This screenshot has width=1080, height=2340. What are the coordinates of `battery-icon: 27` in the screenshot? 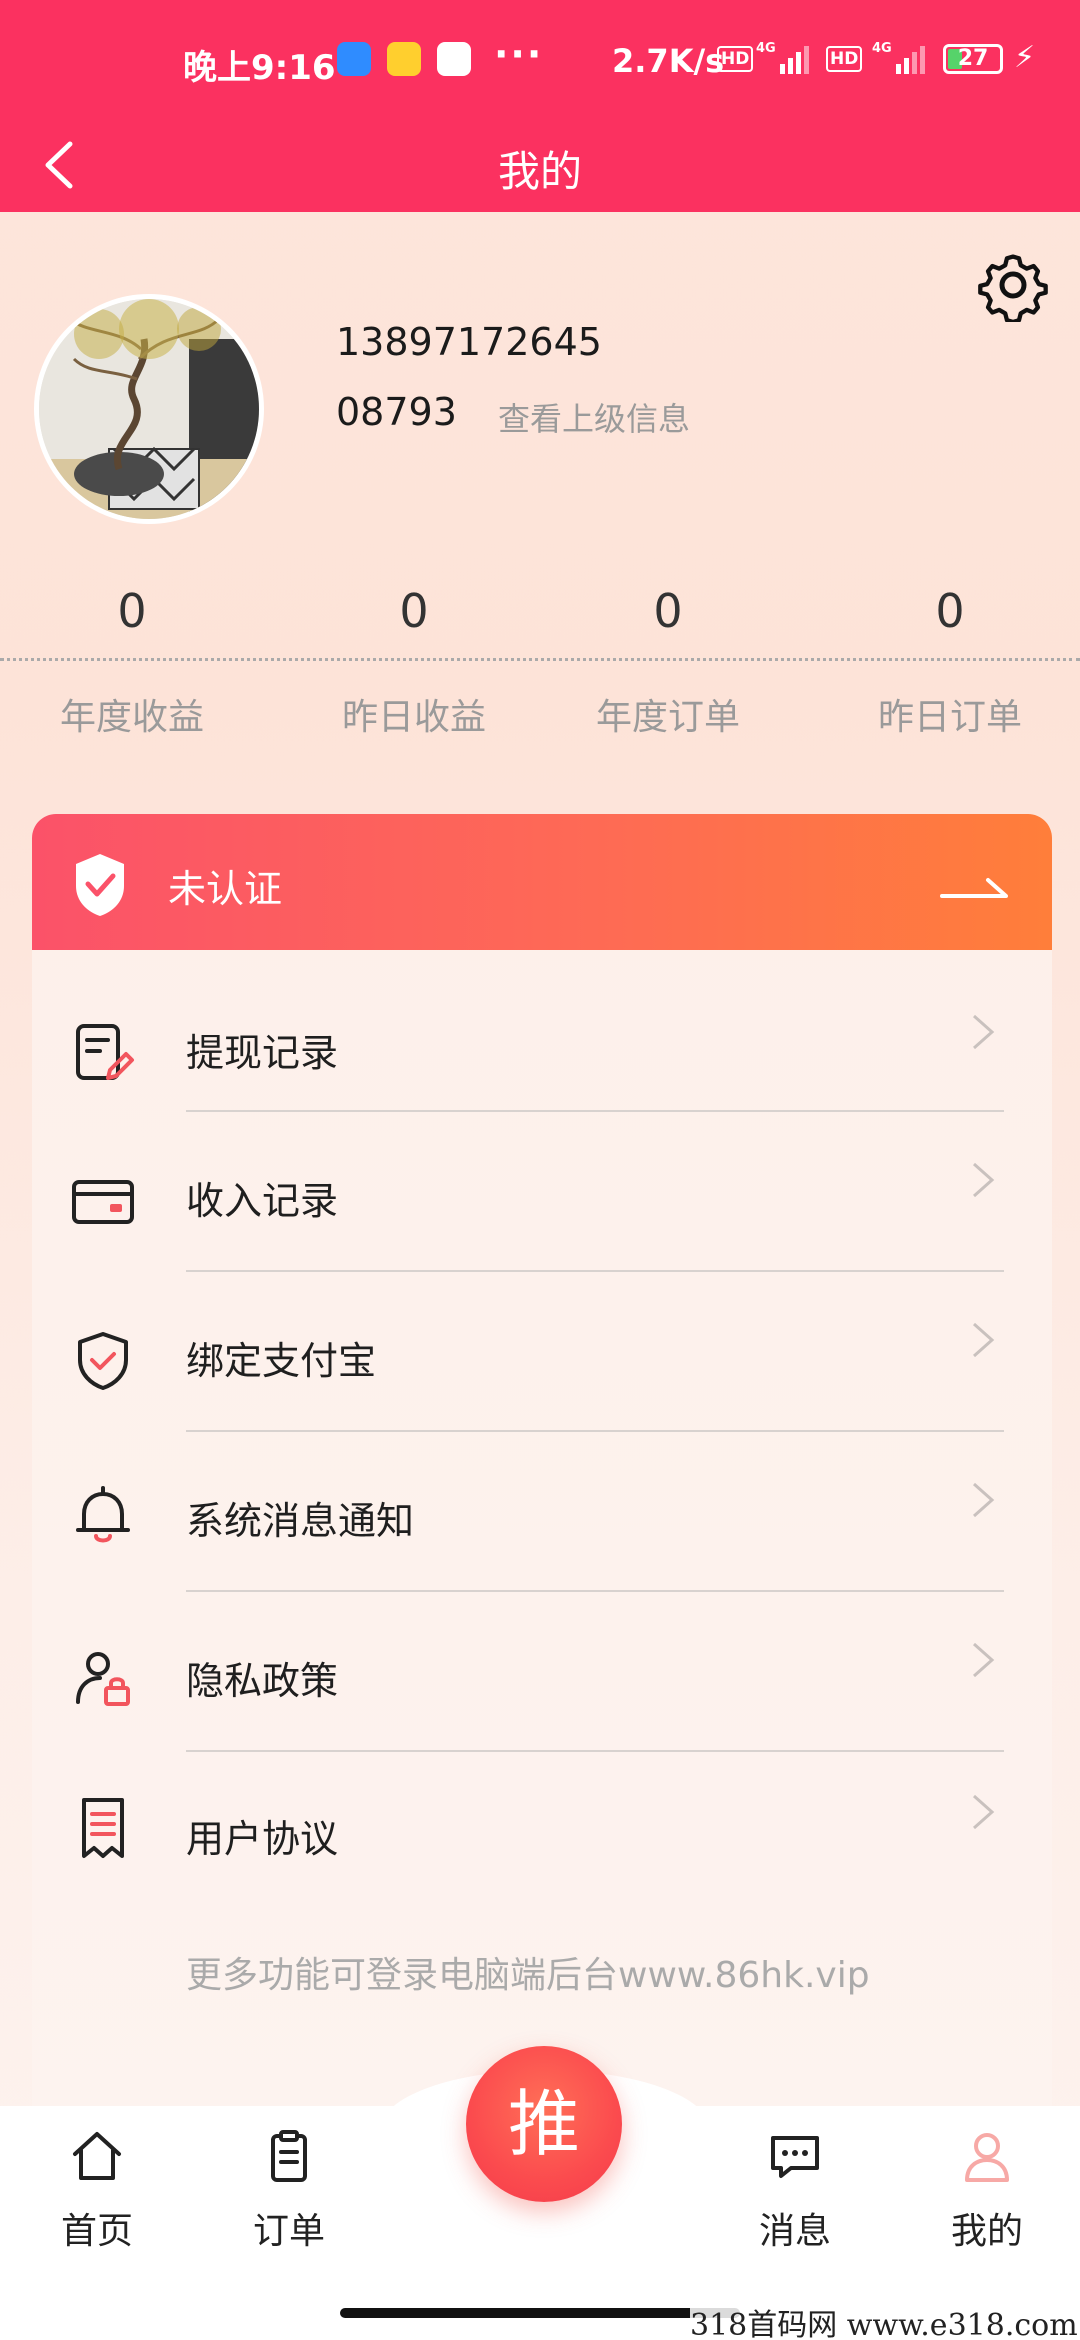 It's located at (973, 59).